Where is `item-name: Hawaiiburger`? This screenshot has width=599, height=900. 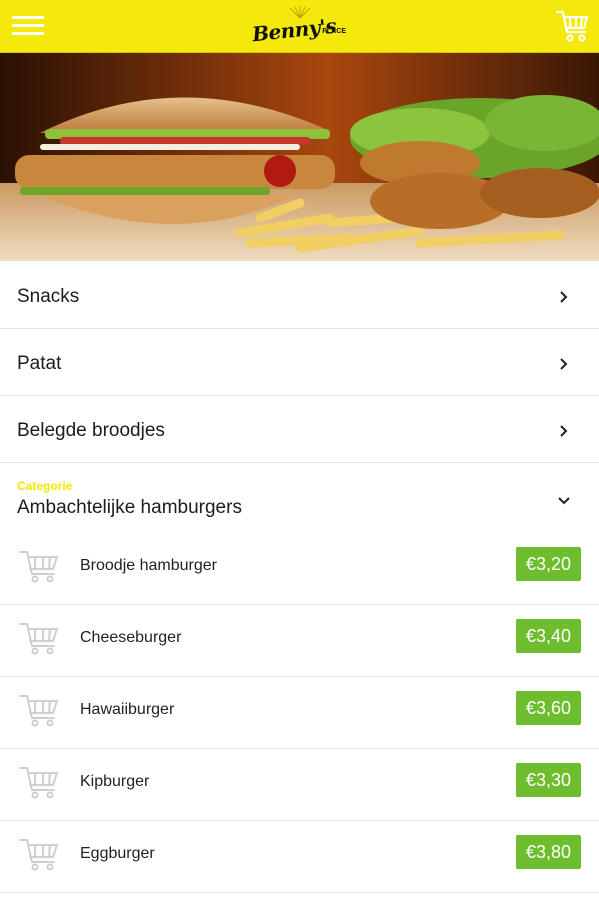 item-name: Hawaiiburger is located at coordinates (127, 709).